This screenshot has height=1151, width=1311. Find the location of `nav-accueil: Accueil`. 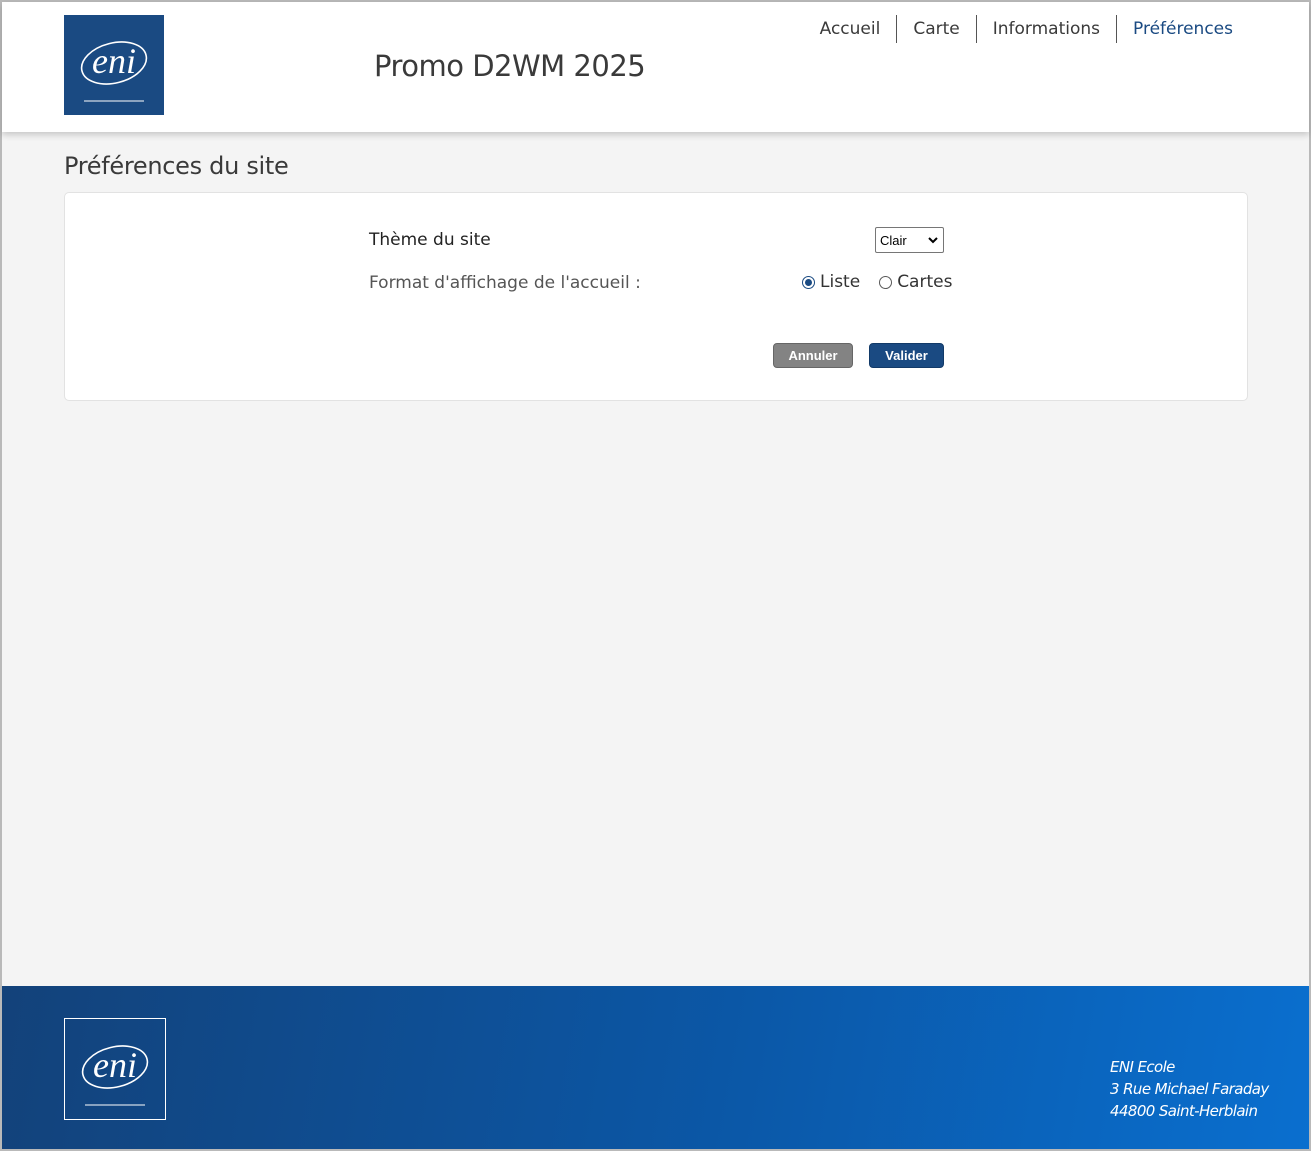

nav-accueil: Accueil is located at coordinates (850, 29).